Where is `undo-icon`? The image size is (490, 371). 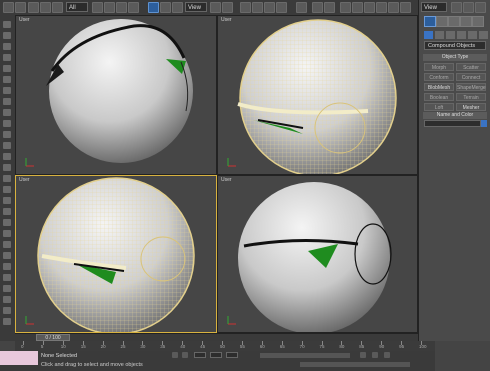
undo-icon is located at coordinates (8, 7).